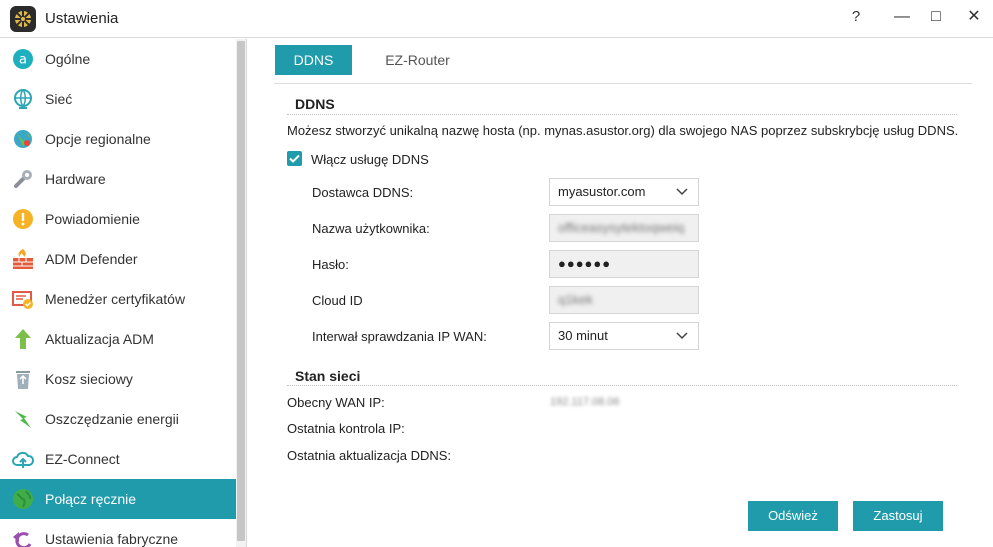 This screenshot has width=993, height=547. Describe the element at coordinates (496, 19) in the screenshot. I see `title-bar: Ustawienia ? — □ ✕` at that location.